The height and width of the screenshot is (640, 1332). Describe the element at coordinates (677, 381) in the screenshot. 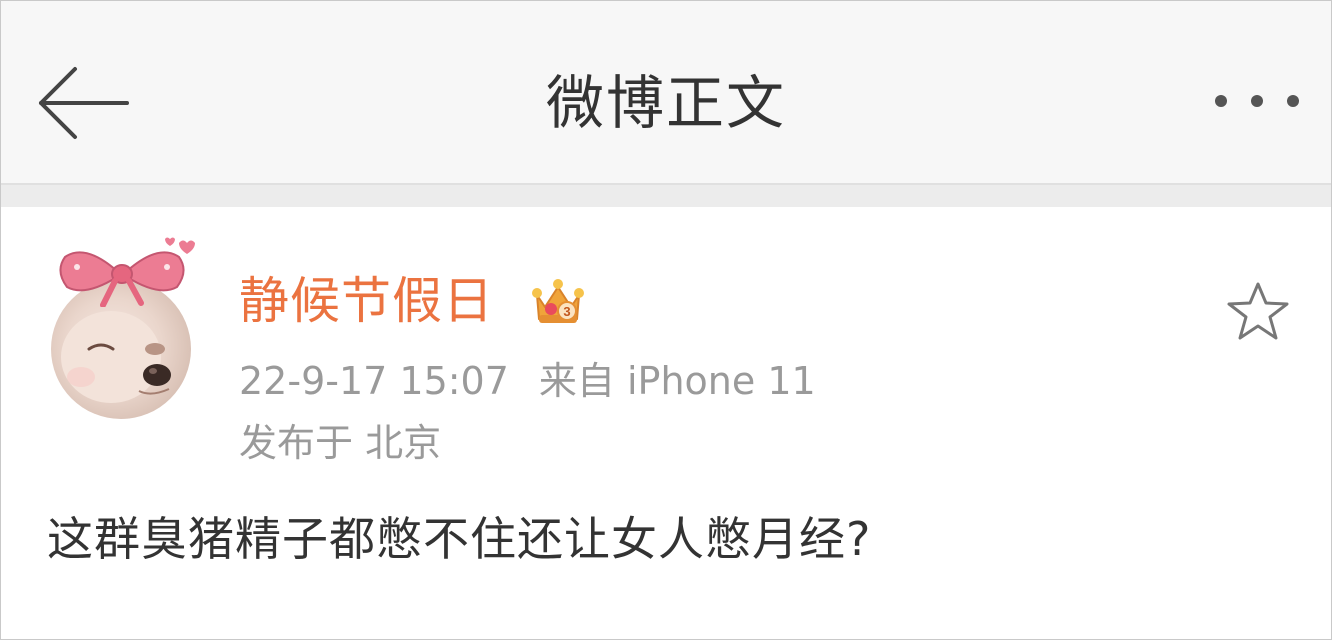

I see `post-source: 来自 iPhone 11` at that location.